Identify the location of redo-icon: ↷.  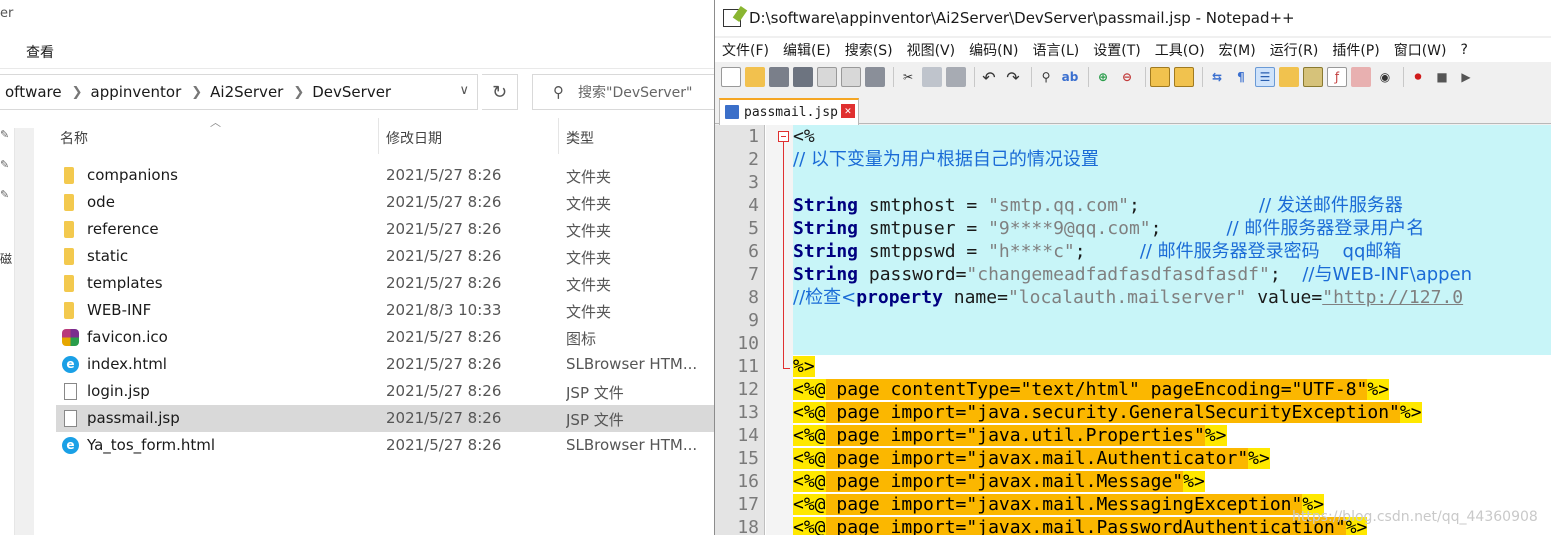
(1013, 77).